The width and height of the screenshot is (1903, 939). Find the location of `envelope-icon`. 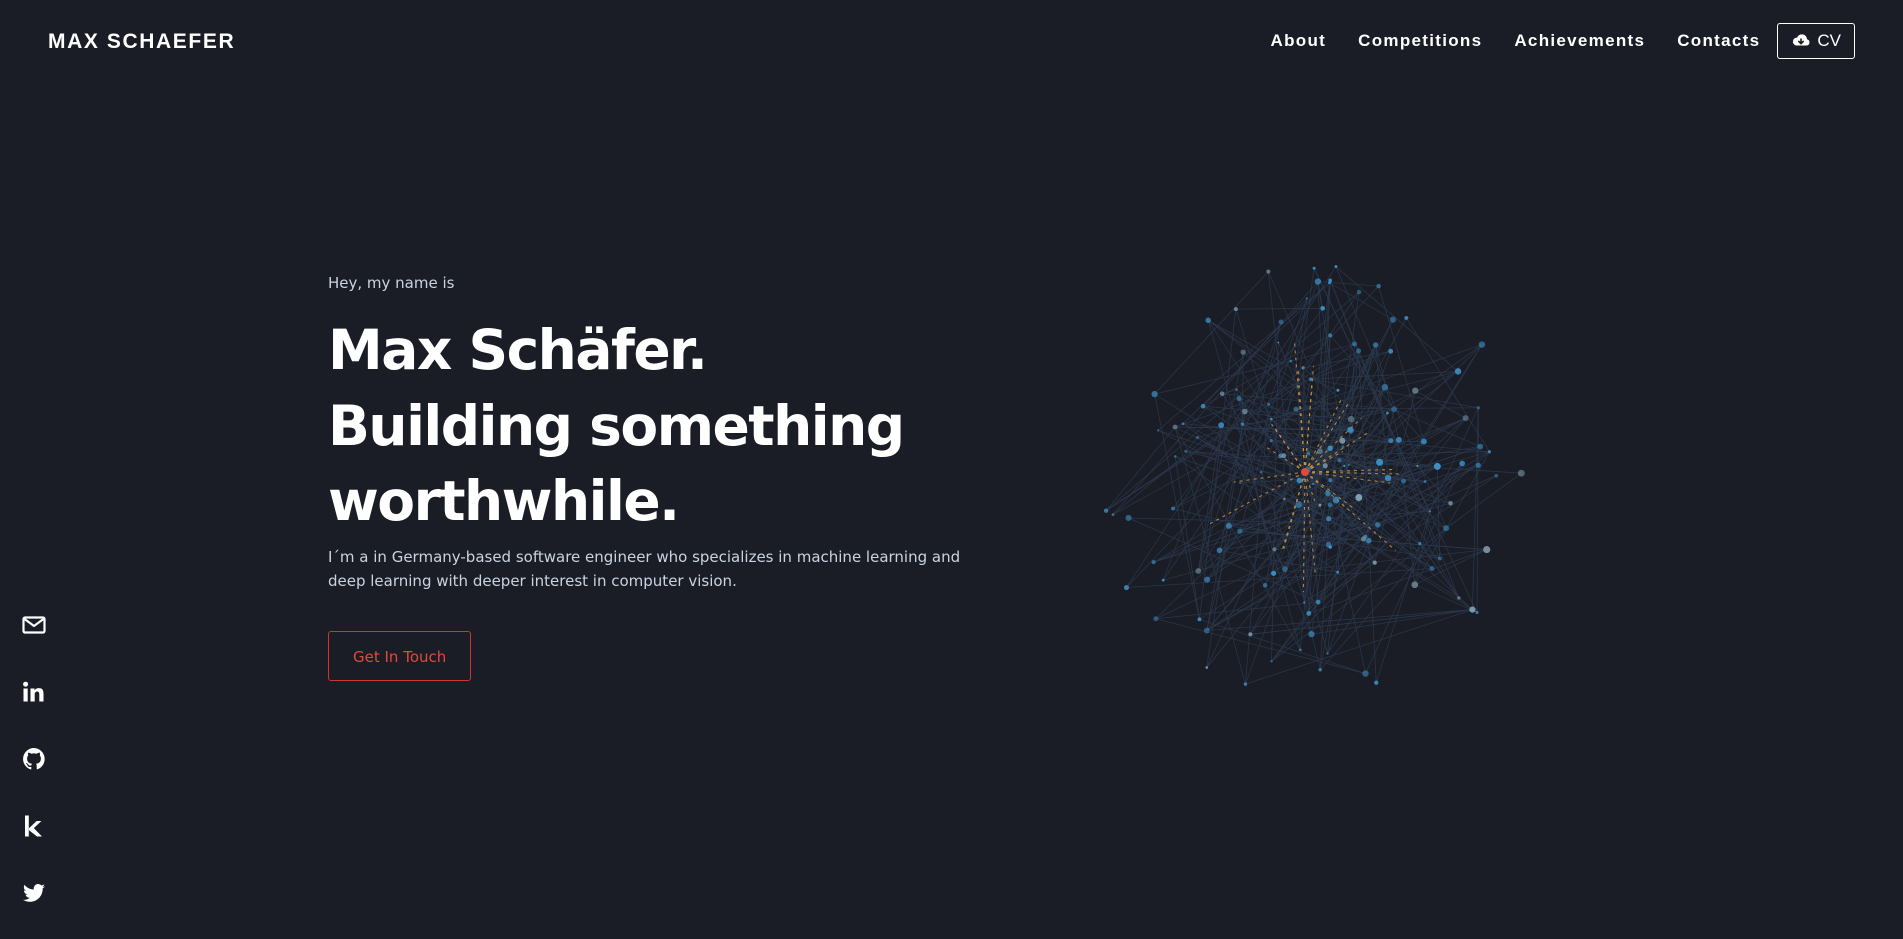

envelope-icon is located at coordinates (34, 625).